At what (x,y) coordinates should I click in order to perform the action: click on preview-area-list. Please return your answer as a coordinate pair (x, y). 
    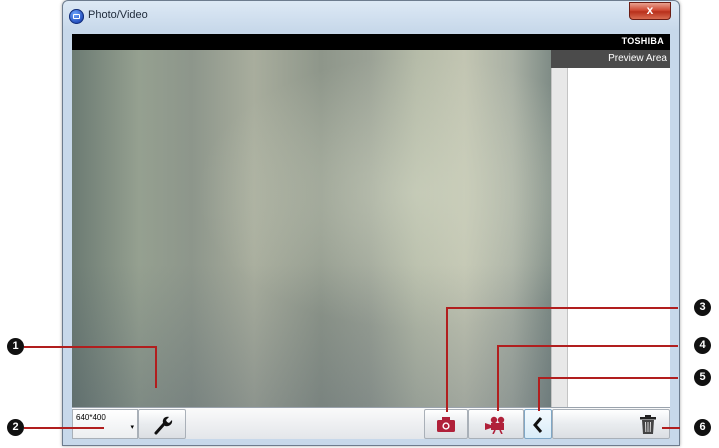
    Looking at the image, I should click on (619, 237).